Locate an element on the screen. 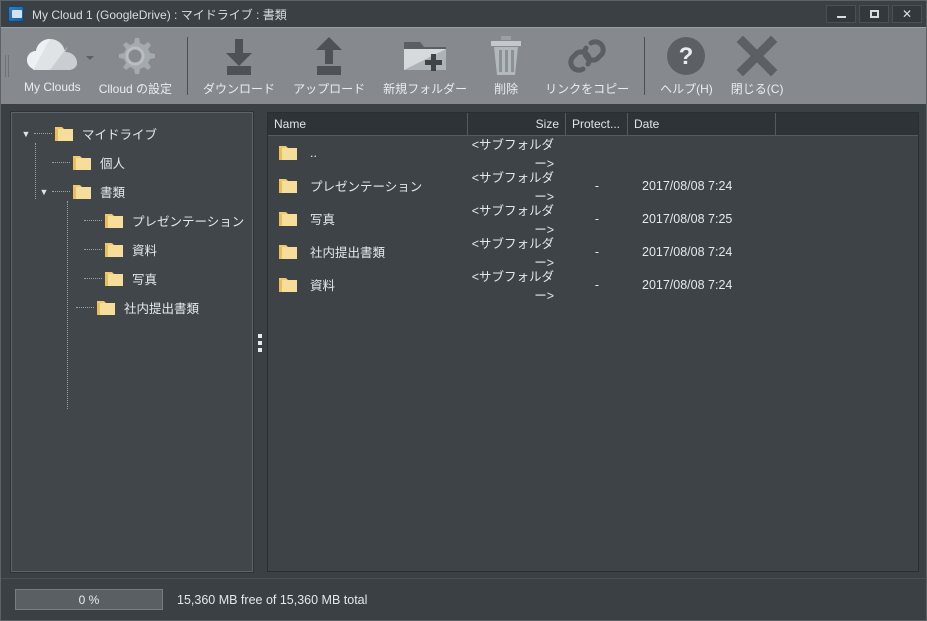  close-x-icon is located at coordinates (757, 56).